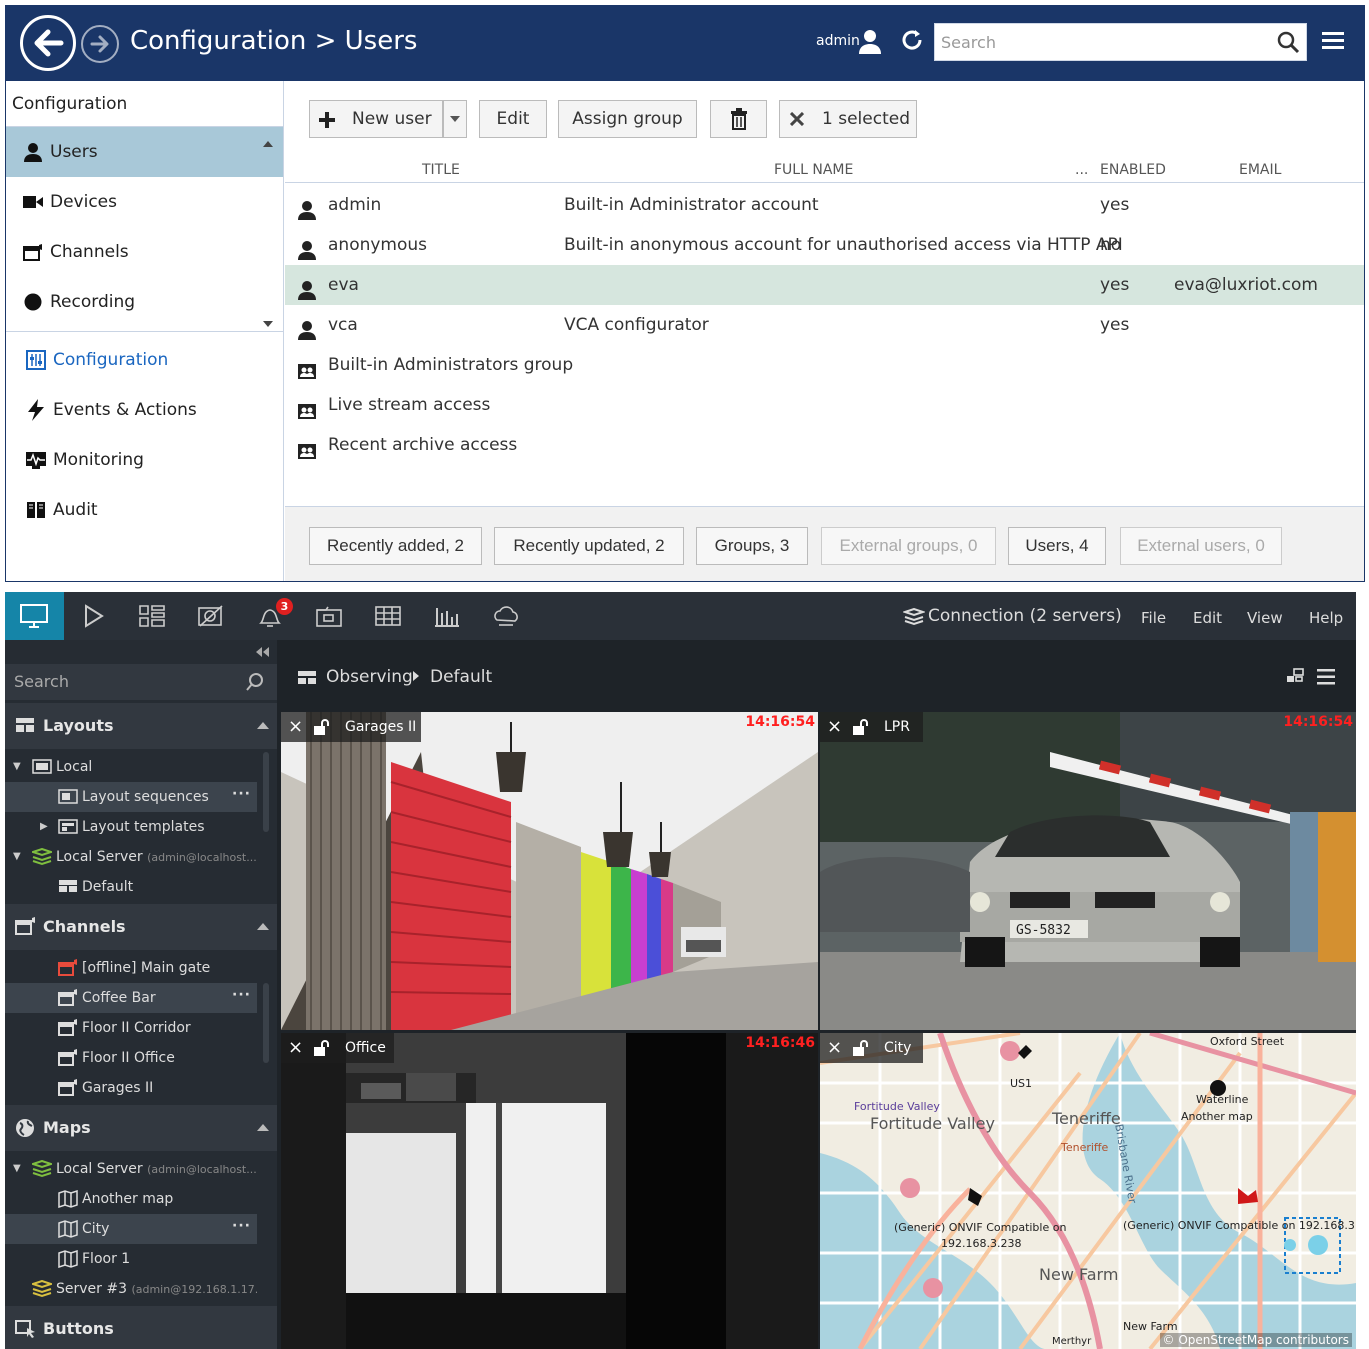  I want to click on menu-help: Help, so click(1326, 618).